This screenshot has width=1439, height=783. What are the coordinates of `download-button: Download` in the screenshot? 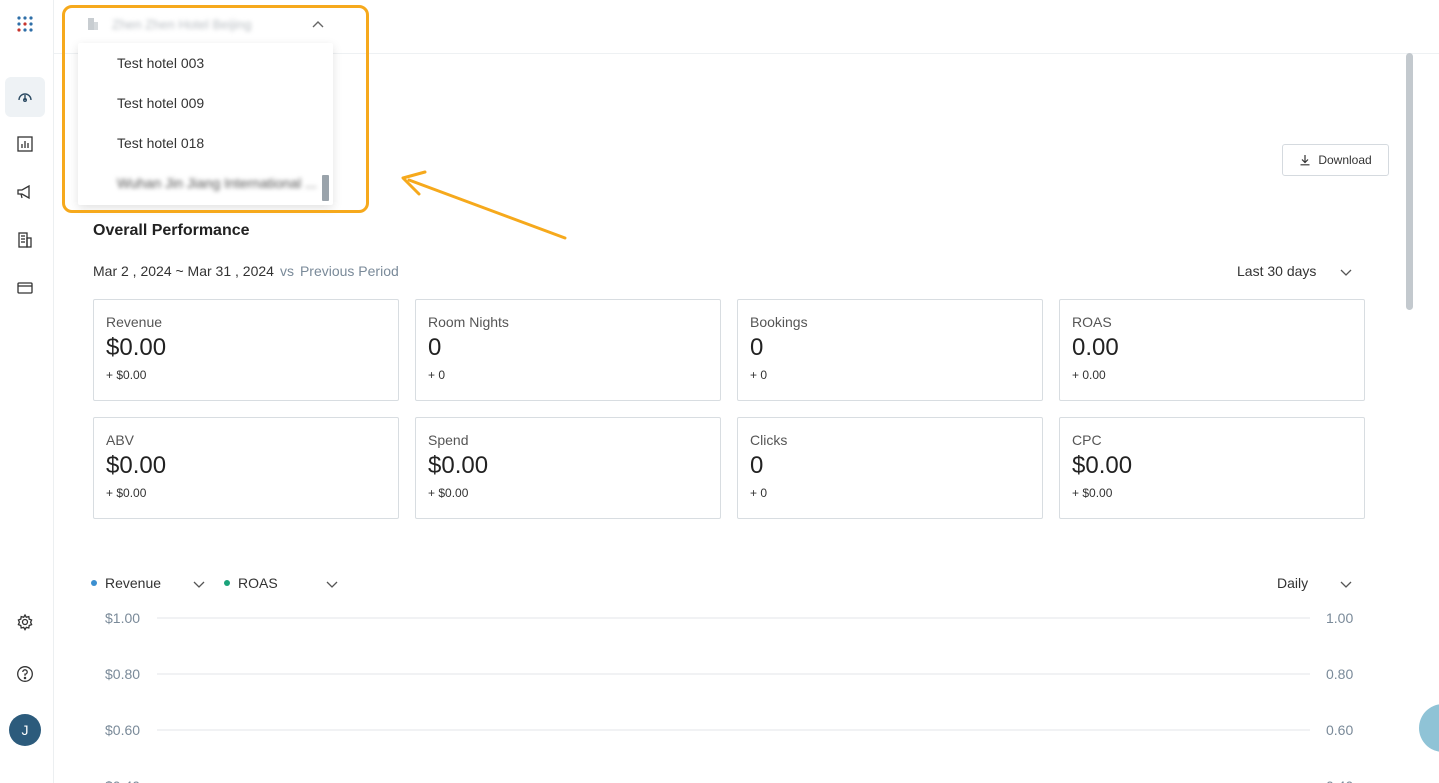 It's located at (1335, 160).